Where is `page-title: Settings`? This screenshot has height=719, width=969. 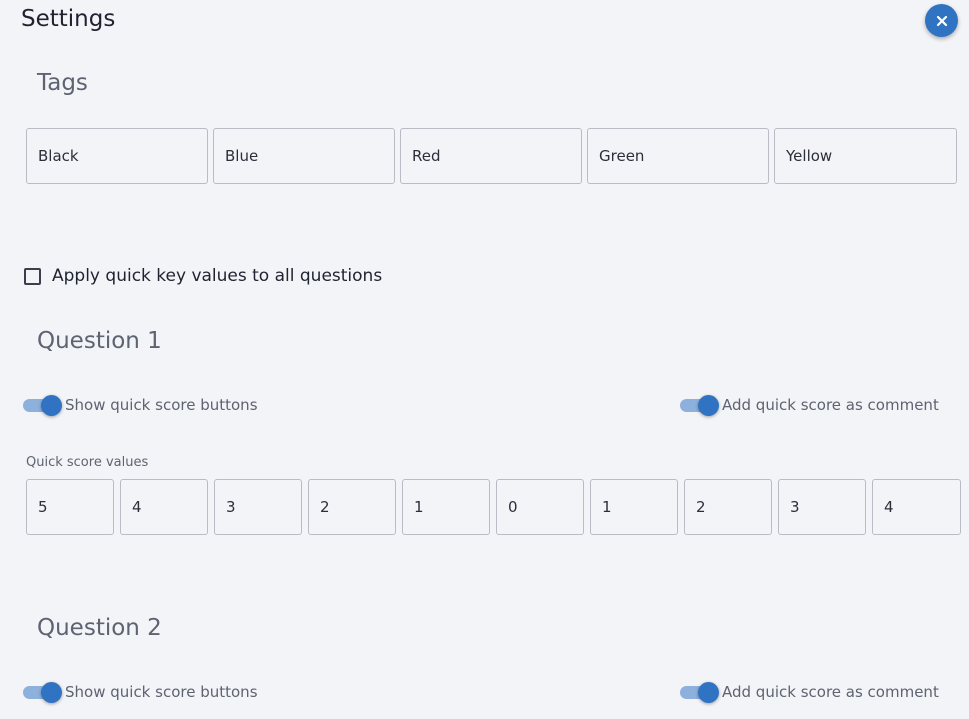
page-title: Settings is located at coordinates (68, 19).